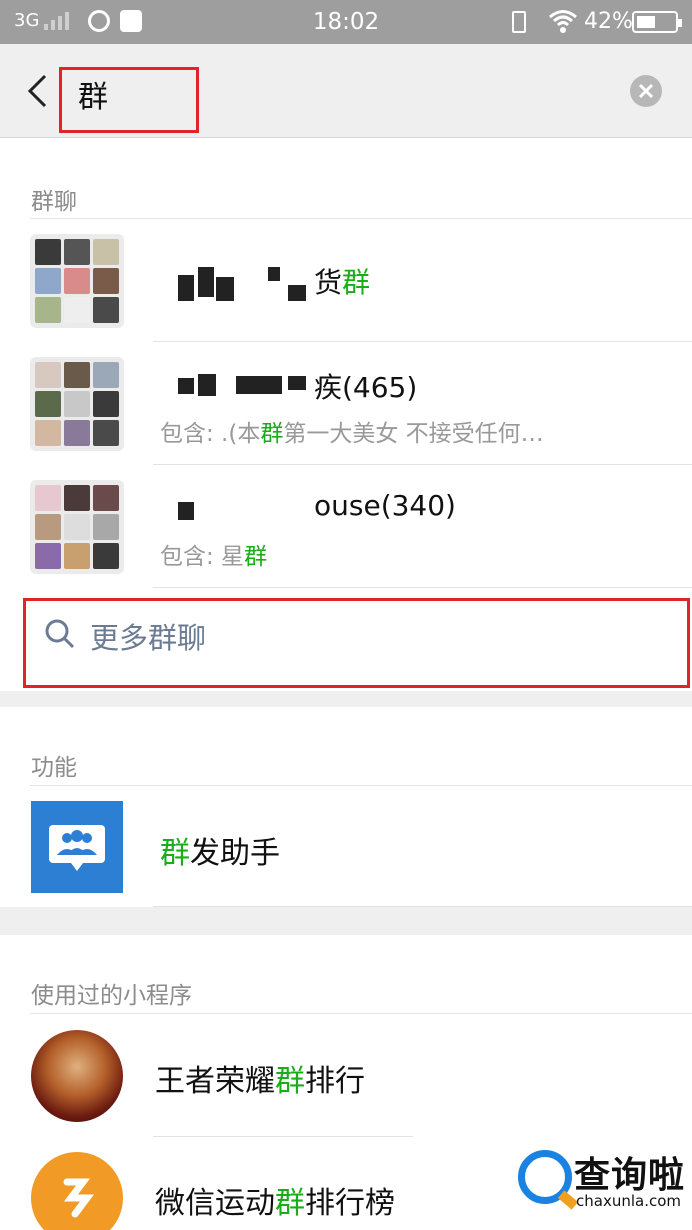 The width and height of the screenshot is (692, 1230). What do you see at coordinates (346, 22) in the screenshot?
I see `status-bar: 3G 18:02 42%` at bounding box center [346, 22].